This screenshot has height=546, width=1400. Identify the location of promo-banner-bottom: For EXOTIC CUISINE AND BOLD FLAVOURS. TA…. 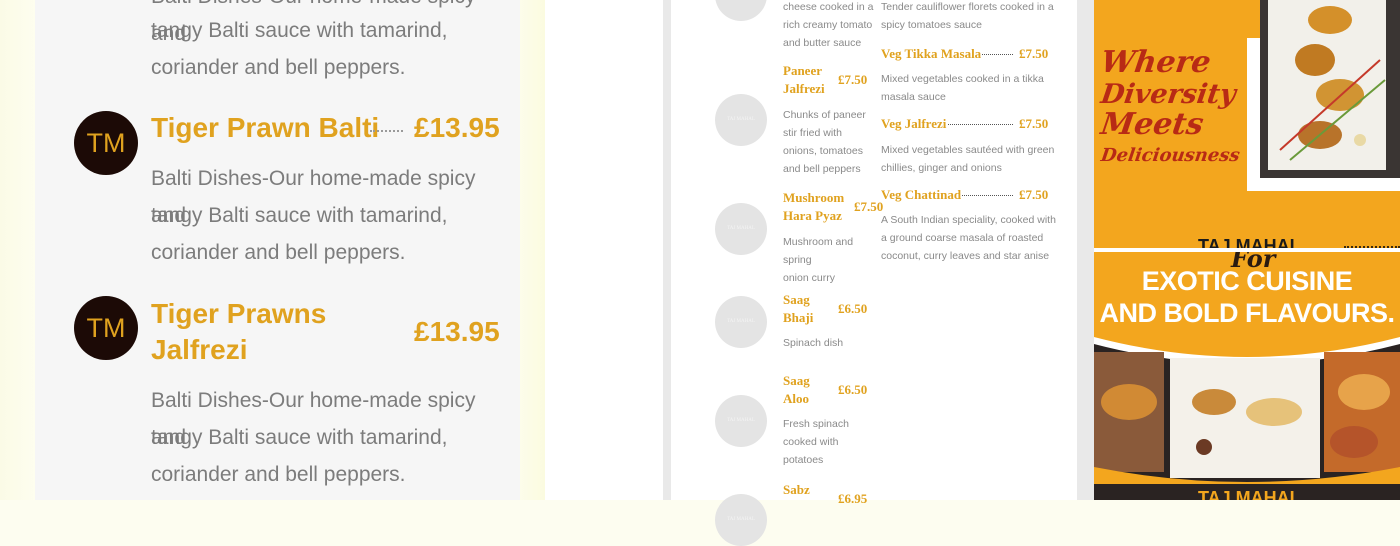
(1247, 376).